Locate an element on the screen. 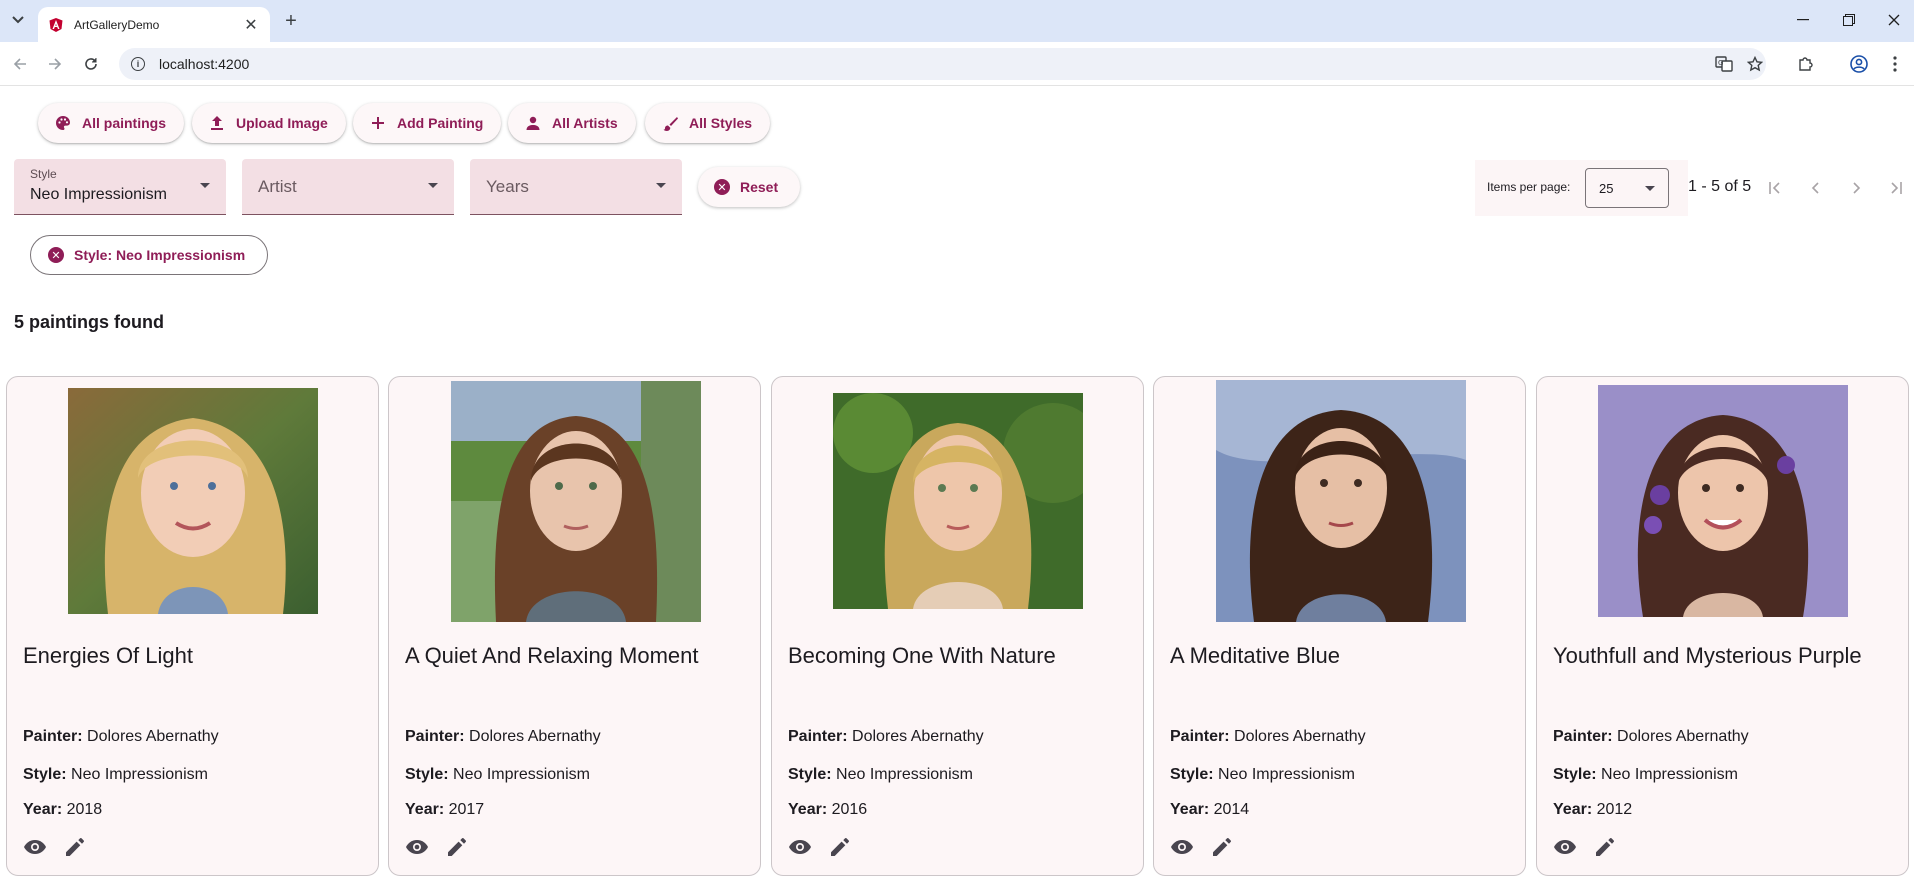 This screenshot has height=895, width=1914. menu-kebab-icon is located at coordinates (1895, 64).